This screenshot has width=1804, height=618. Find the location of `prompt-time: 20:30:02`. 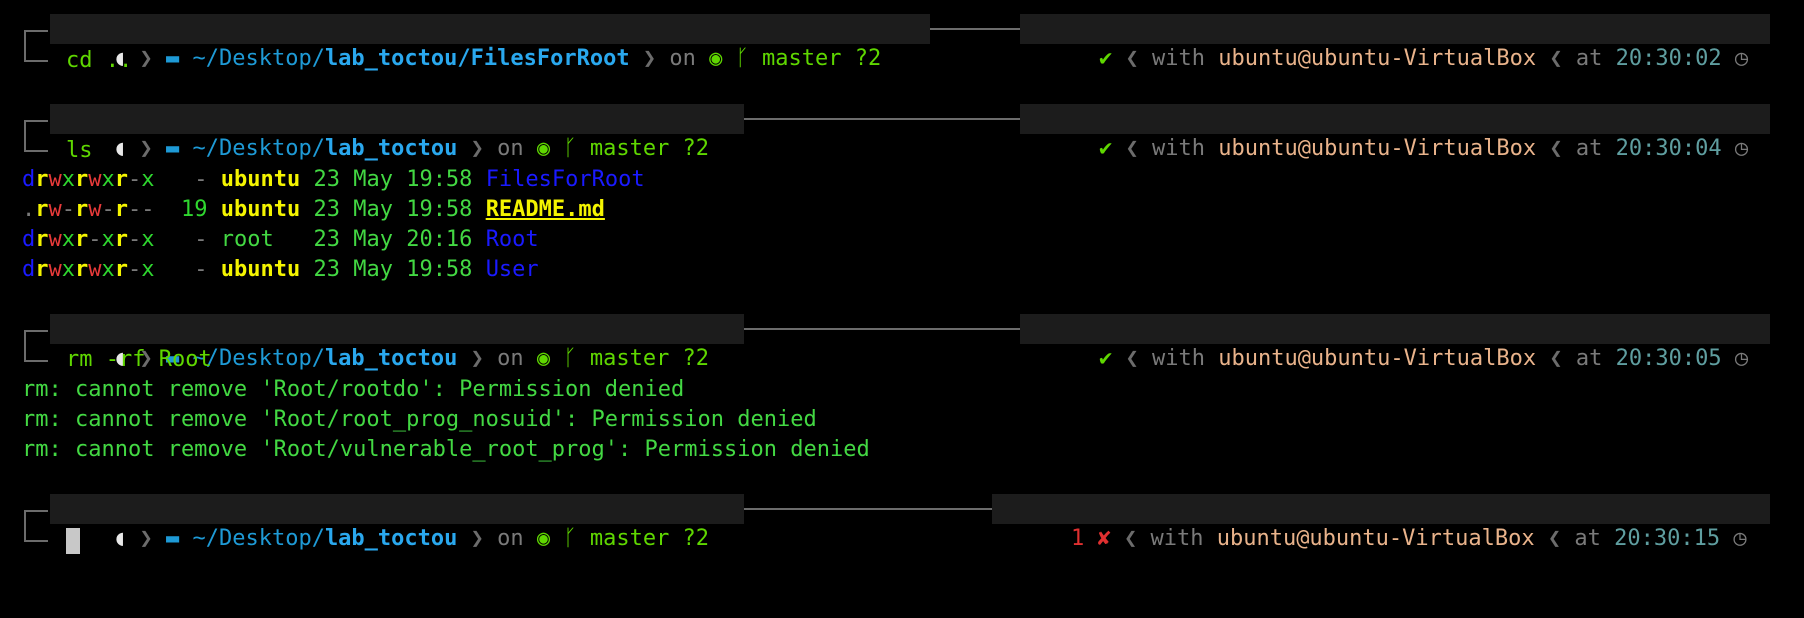

prompt-time: 20:30:02 is located at coordinates (1668, 58).